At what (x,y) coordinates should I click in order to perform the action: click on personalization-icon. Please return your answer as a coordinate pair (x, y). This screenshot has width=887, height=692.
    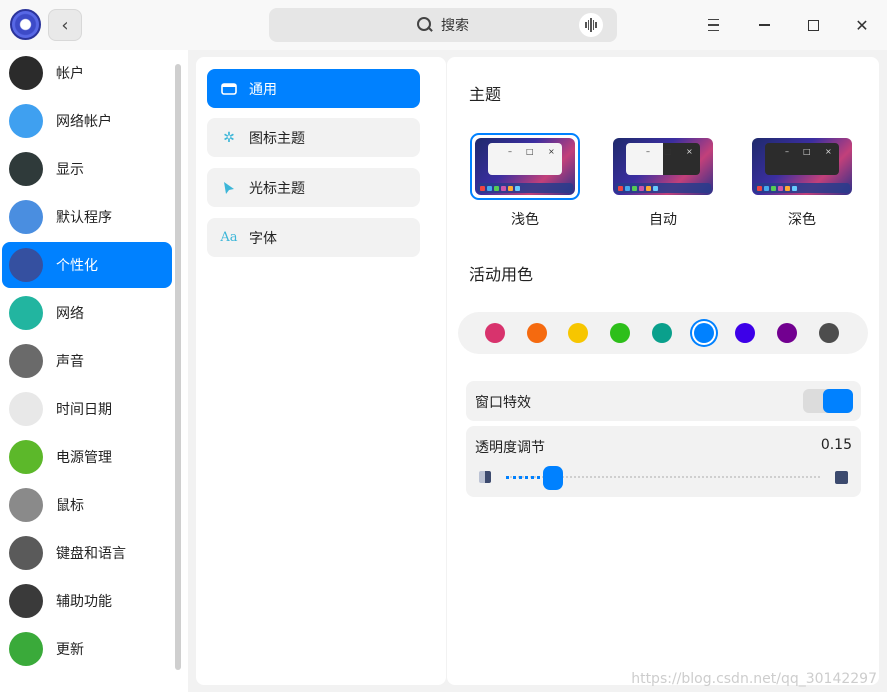
    Looking at the image, I should click on (26, 265).